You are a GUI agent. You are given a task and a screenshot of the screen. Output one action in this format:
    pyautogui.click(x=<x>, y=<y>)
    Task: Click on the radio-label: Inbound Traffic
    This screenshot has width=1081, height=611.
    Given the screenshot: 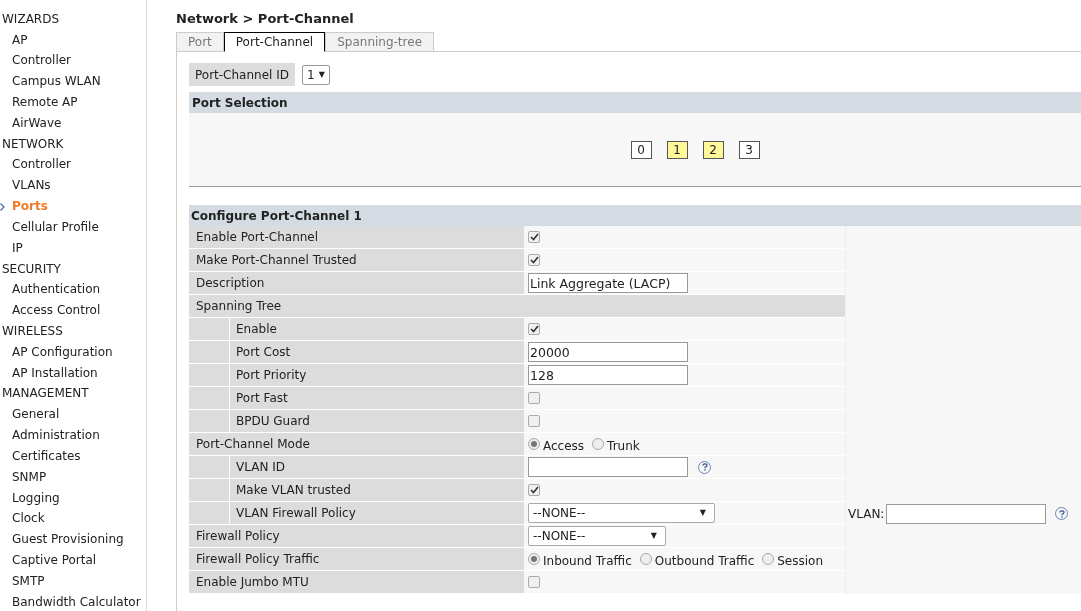 What is the action you would take?
    pyautogui.click(x=587, y=559)
    